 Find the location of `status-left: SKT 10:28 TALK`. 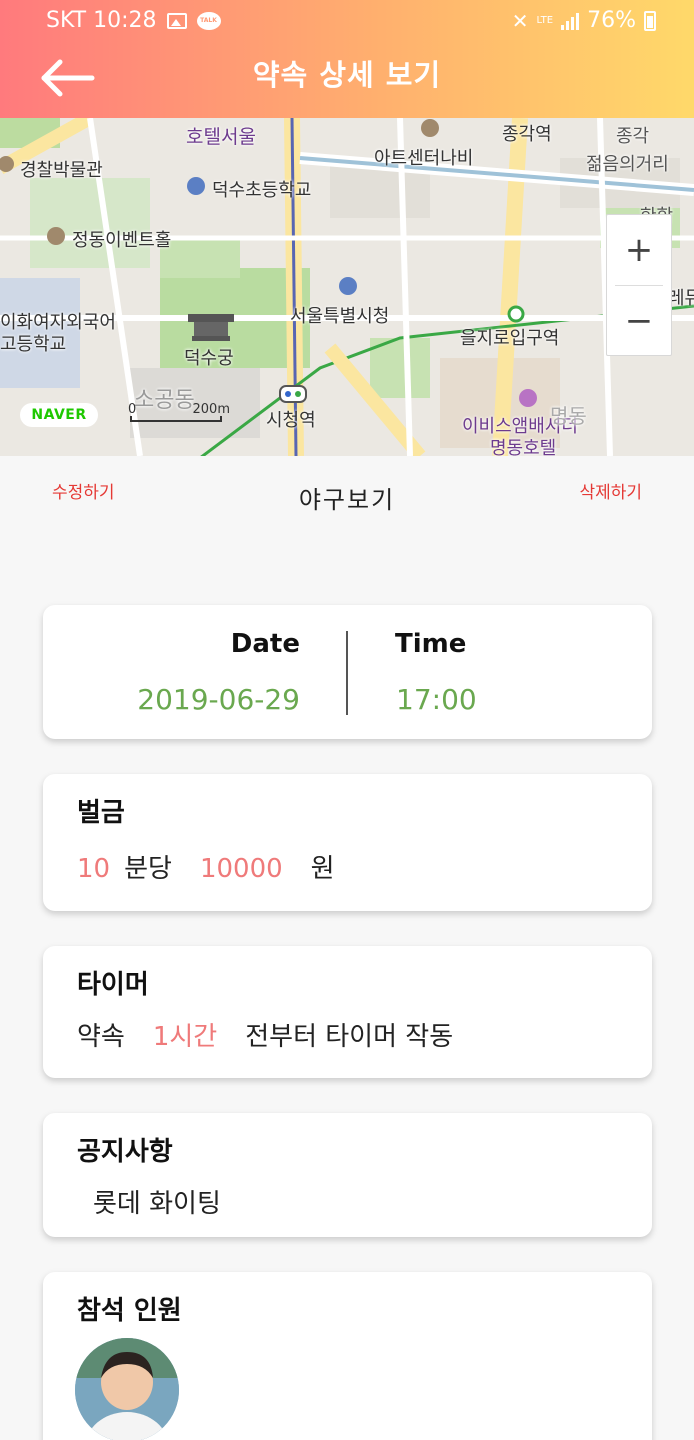

status-left: SKT 10:28 TALK is located at coordinates (133, 20).